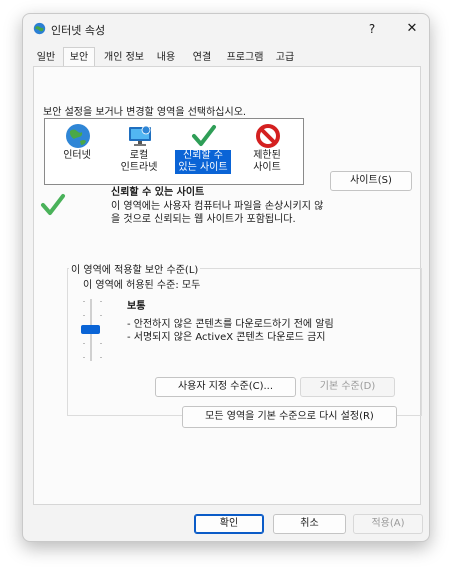 This screenshot has width=450, height=567. Describe the element at coordinates (53, 204) in the screenshot. I see `trusted-sites-icon` at that location.